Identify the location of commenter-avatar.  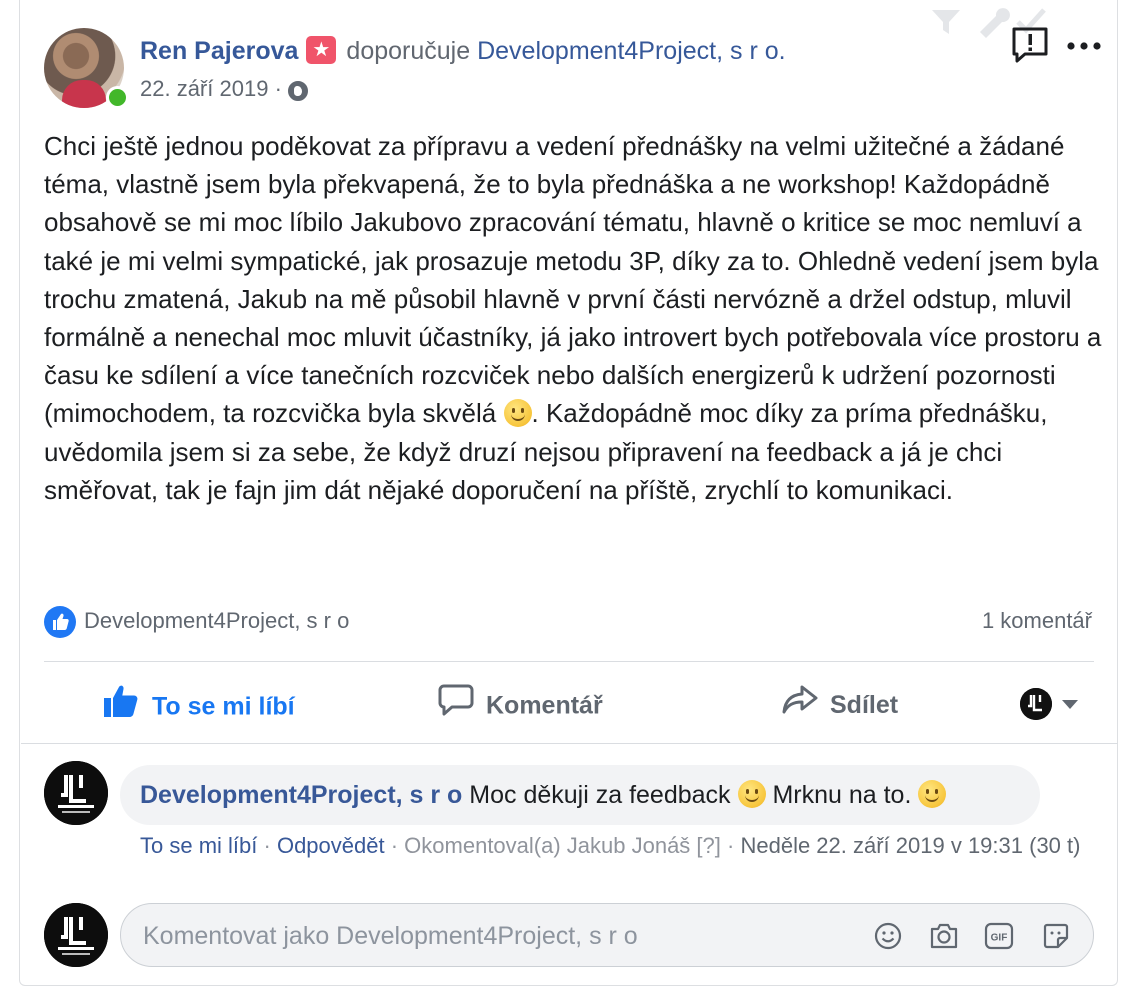
(76, 793).